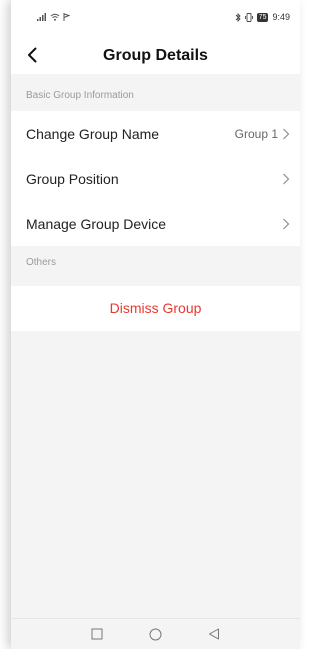 This screenshot has height=649, width=320. What do you see at coordinates (93, 133) in the screenshot?
I see `item-label: Change Group Name` at bounding box center [93, 133].